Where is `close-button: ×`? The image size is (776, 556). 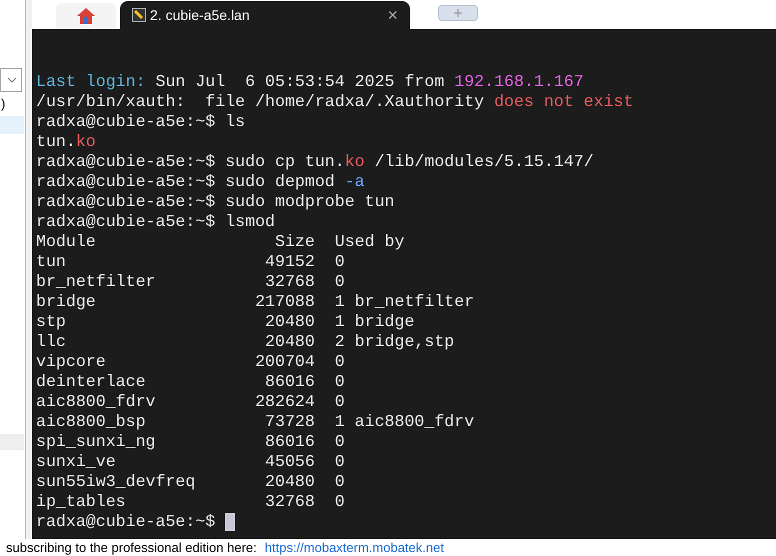 close-button: × is located at coordinates (392, 15).